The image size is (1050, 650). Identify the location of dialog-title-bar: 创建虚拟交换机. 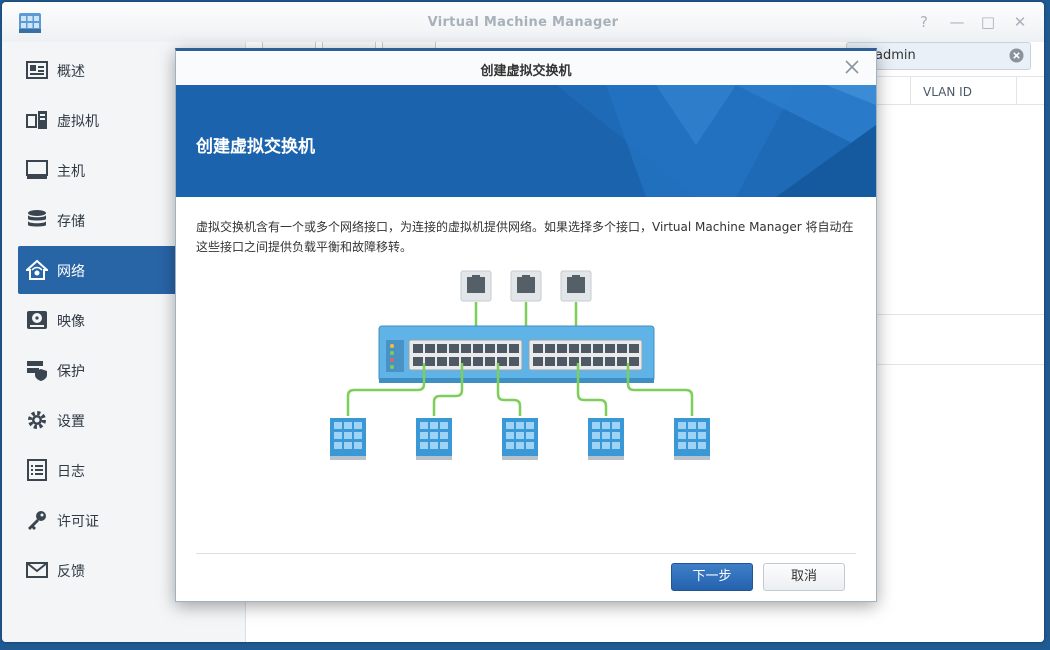
(526, 68).